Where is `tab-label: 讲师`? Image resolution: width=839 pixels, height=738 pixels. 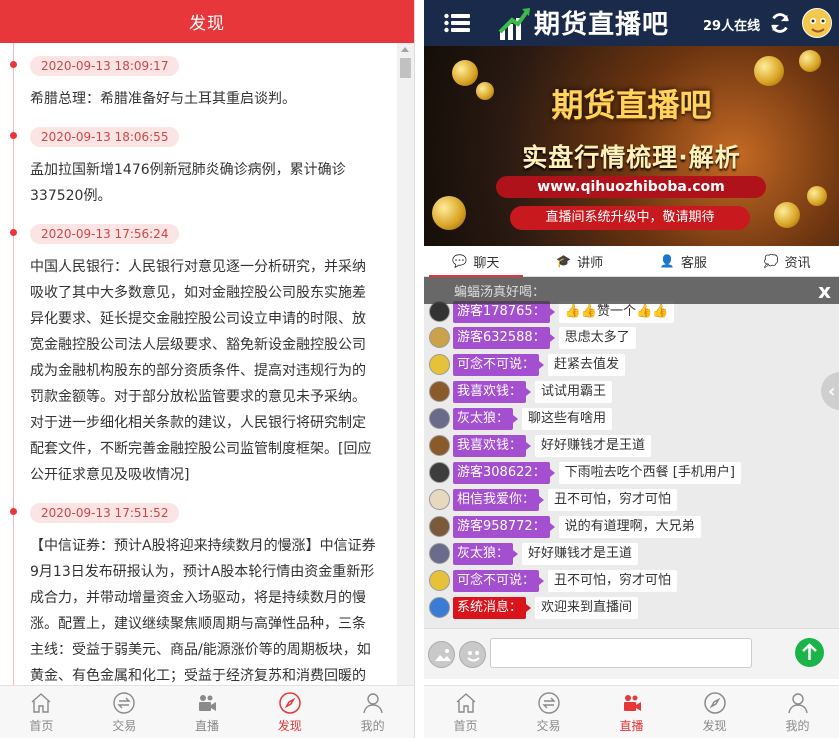 tab-label: 讲师 is located at coordinates (590, 263).